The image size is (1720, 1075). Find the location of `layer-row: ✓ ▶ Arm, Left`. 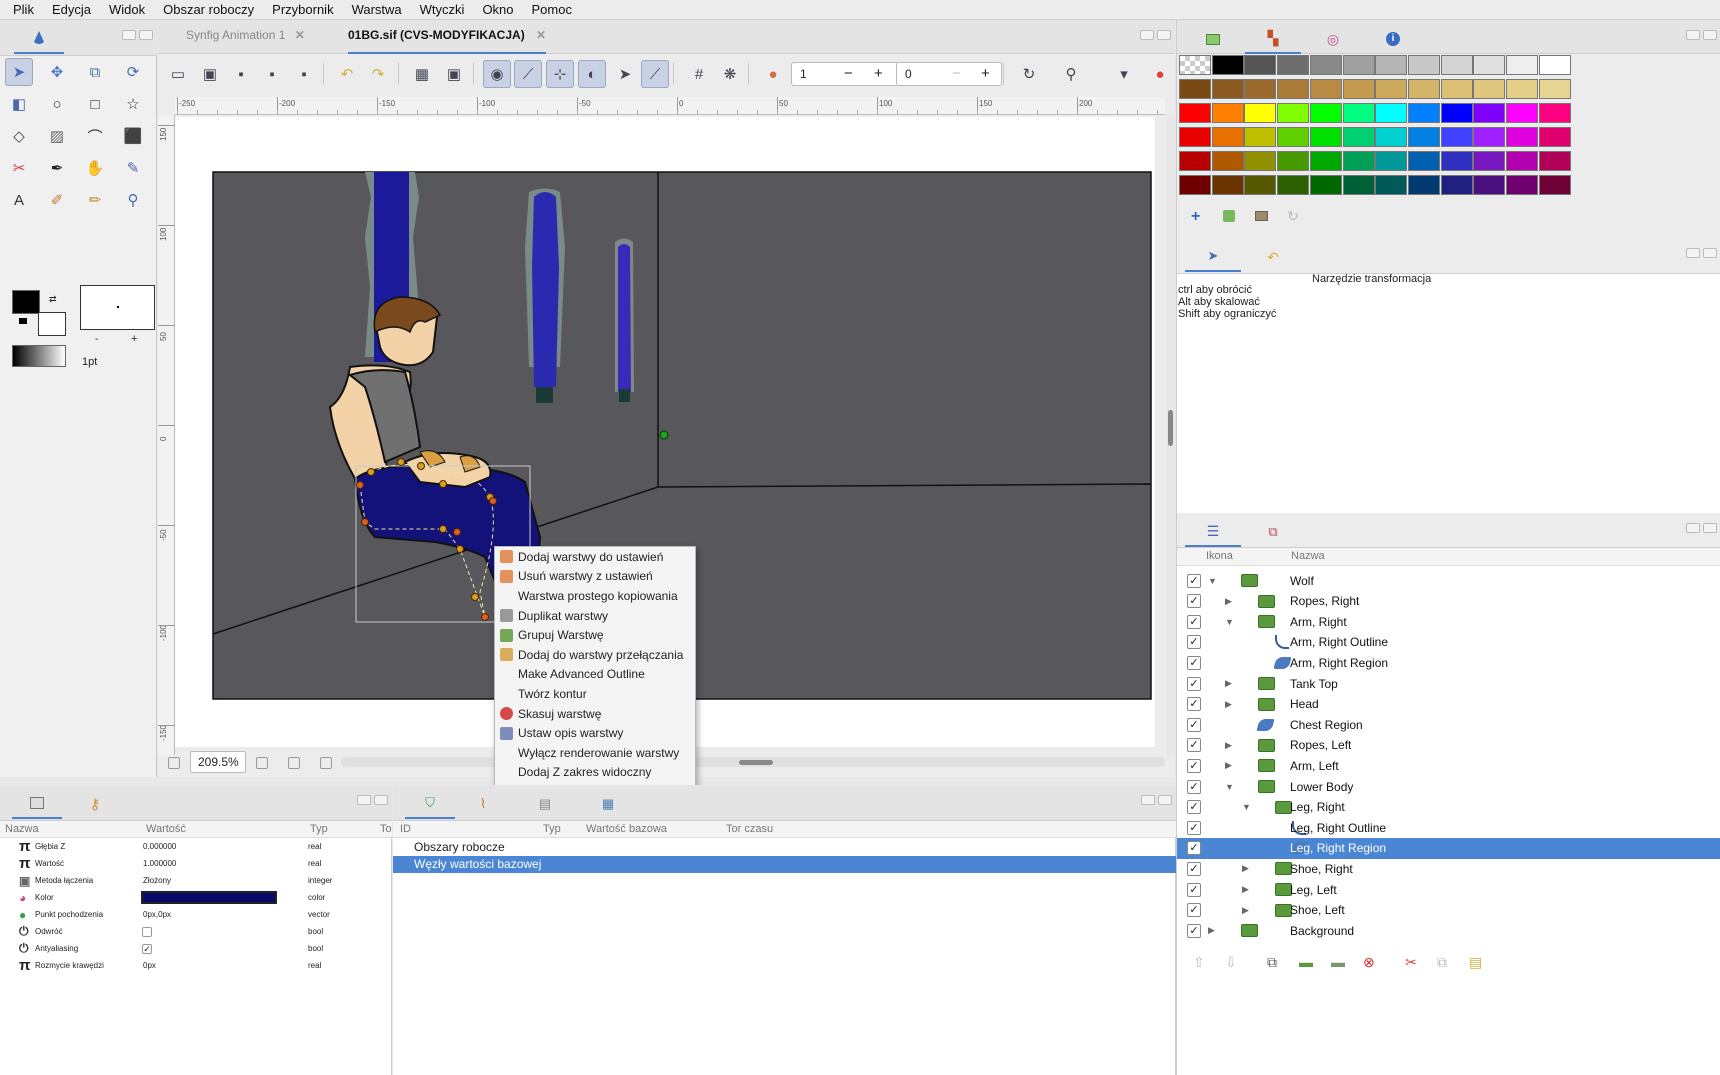

layer-row: ✓ ▶ Arm, Left is located at coordinates (1448, 765).